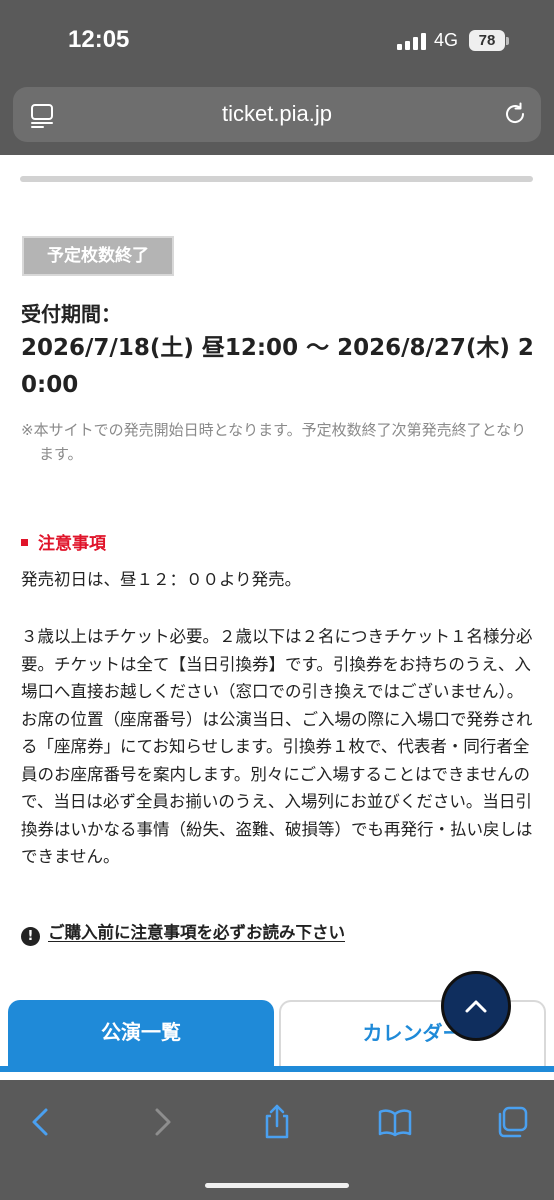  What do you see at coordinates (411, 41) in the screenshot?
I see `cellular-signal-icon` at bounding box center [411, 41].